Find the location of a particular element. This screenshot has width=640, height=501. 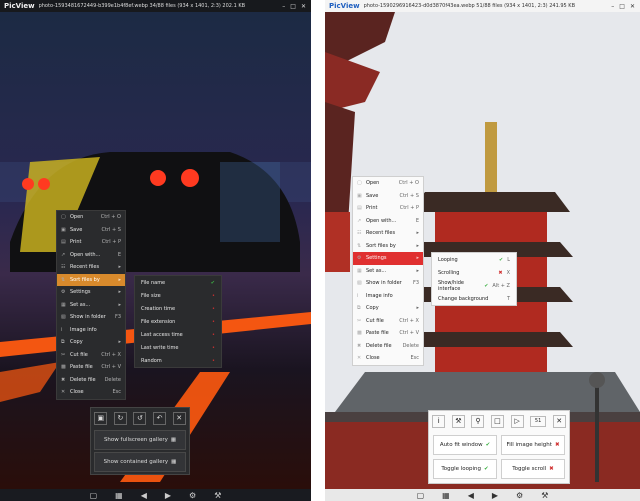

zoom-input: 51 is located at coordinates (538, 421).